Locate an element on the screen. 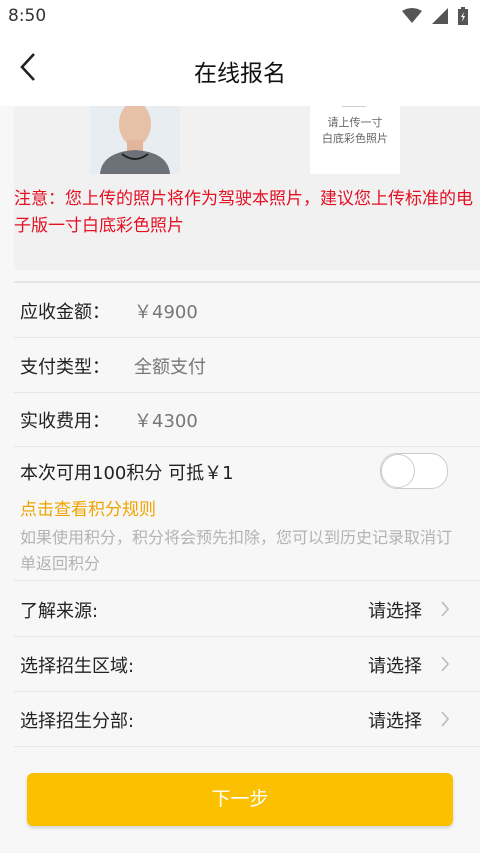  signal-icon is located at coordinates (440, 16).